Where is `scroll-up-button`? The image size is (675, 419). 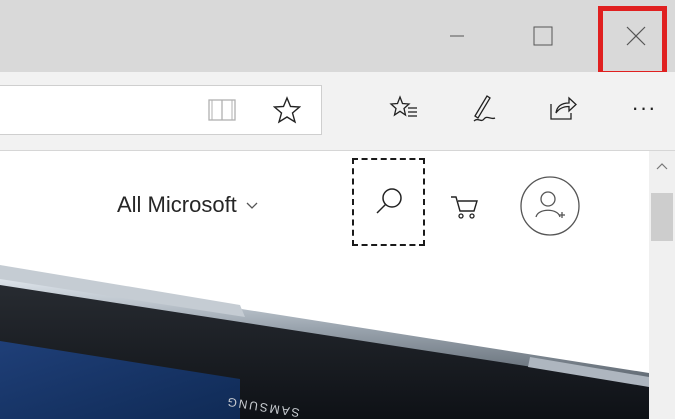
scroll-up-button is located at coordinates (662, 166).